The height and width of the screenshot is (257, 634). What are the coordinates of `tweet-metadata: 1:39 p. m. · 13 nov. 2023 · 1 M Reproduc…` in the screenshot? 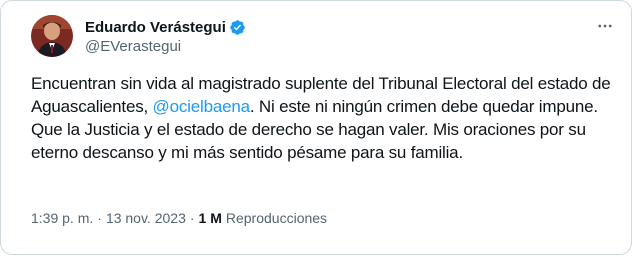 It's located at (179, 218).